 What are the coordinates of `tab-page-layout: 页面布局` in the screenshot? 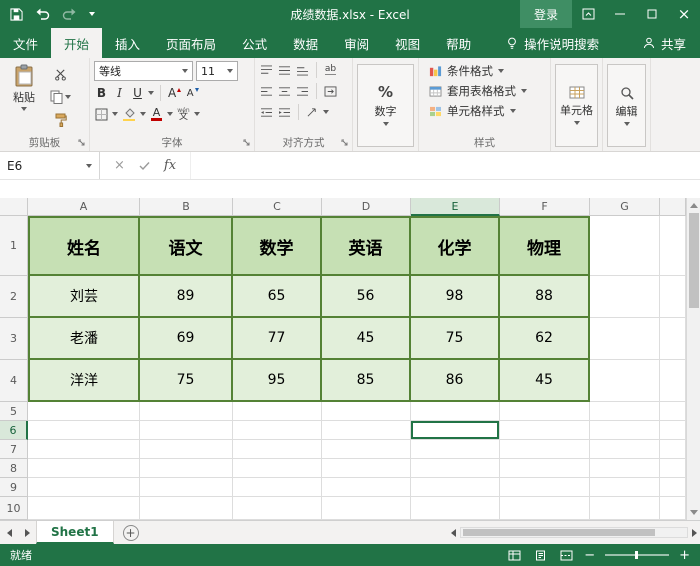 It's located at (191, 43).